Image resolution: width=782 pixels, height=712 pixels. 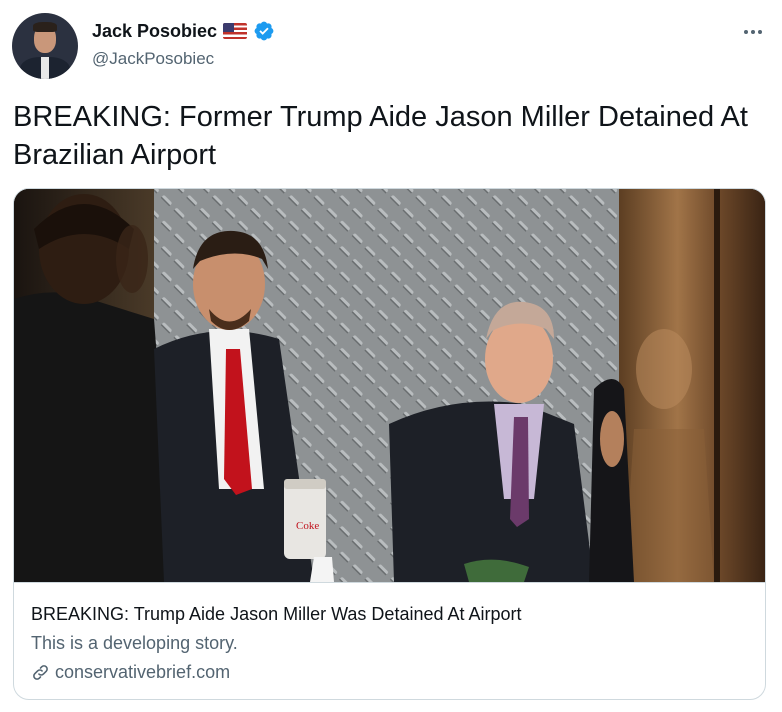 I want to click on author-name-row: Jack Posobiec, so click(x=183, y=31).